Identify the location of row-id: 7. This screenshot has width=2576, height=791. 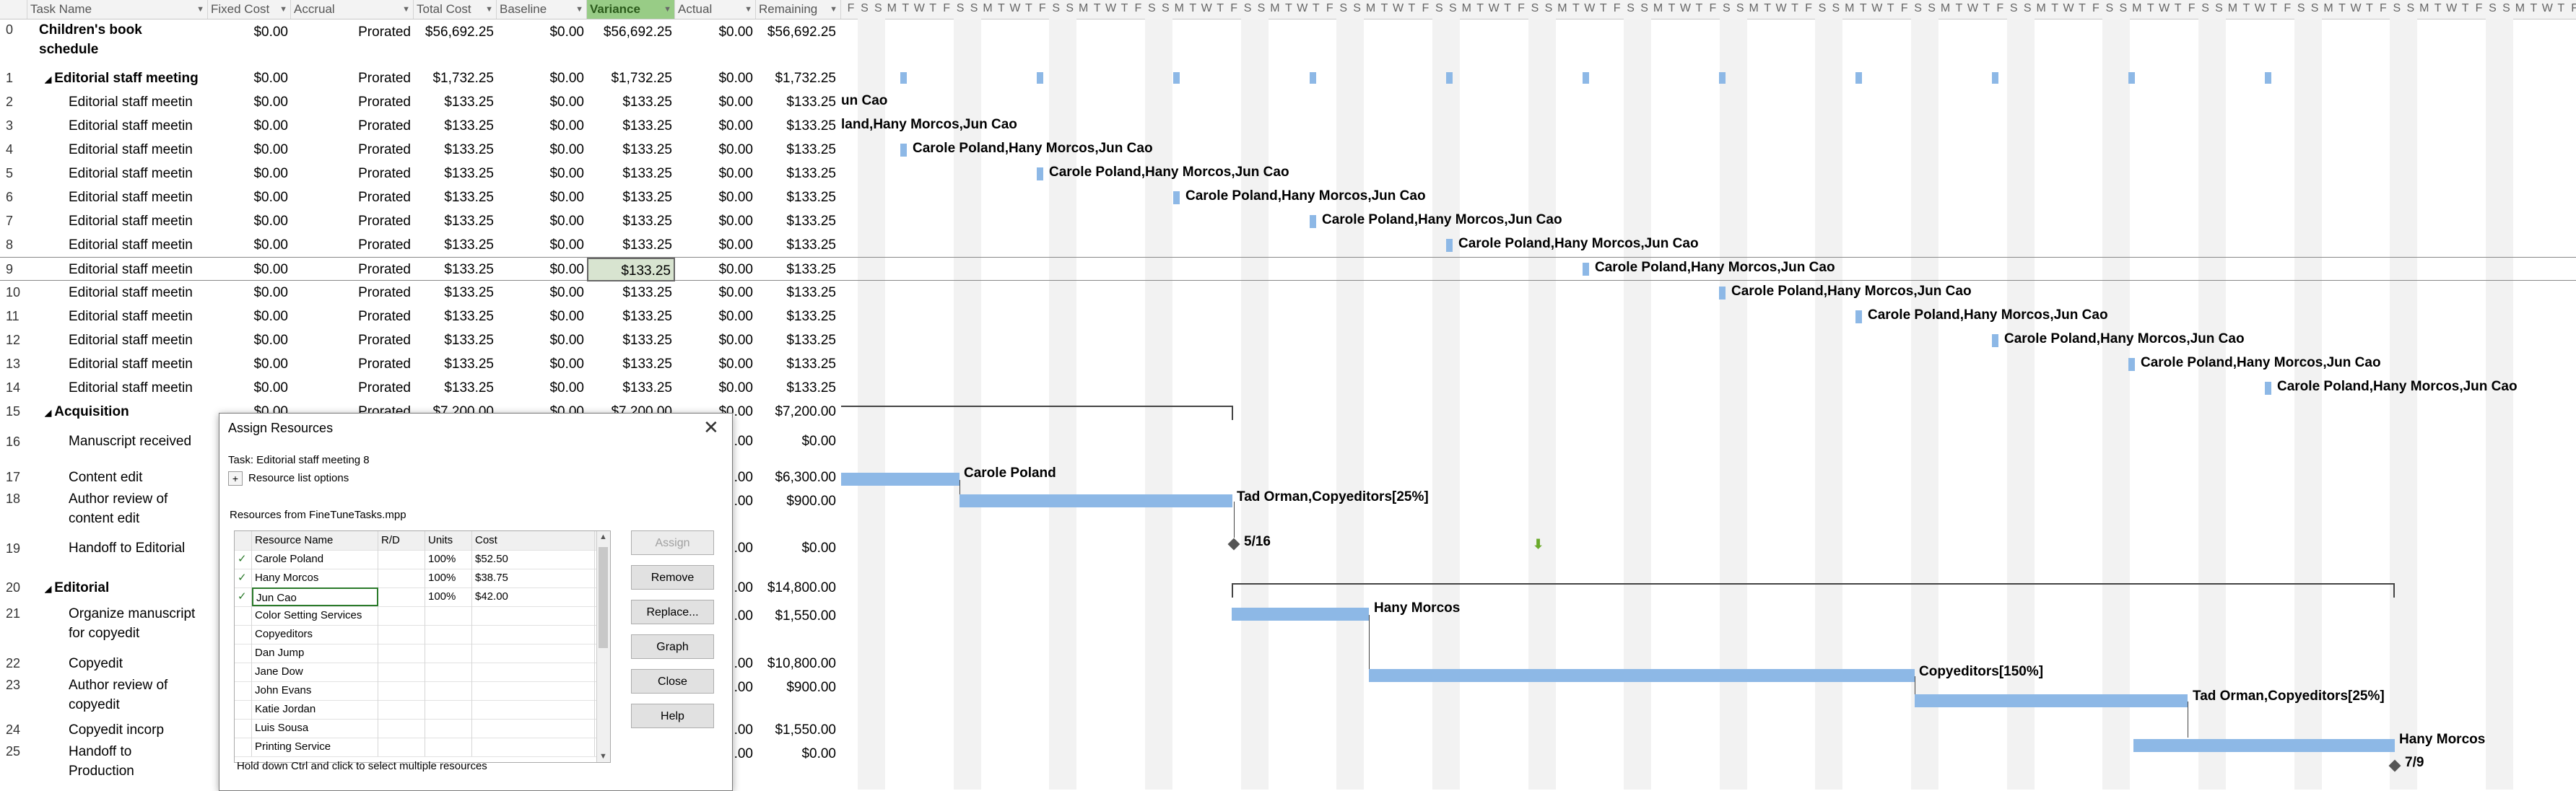
(13, 221).